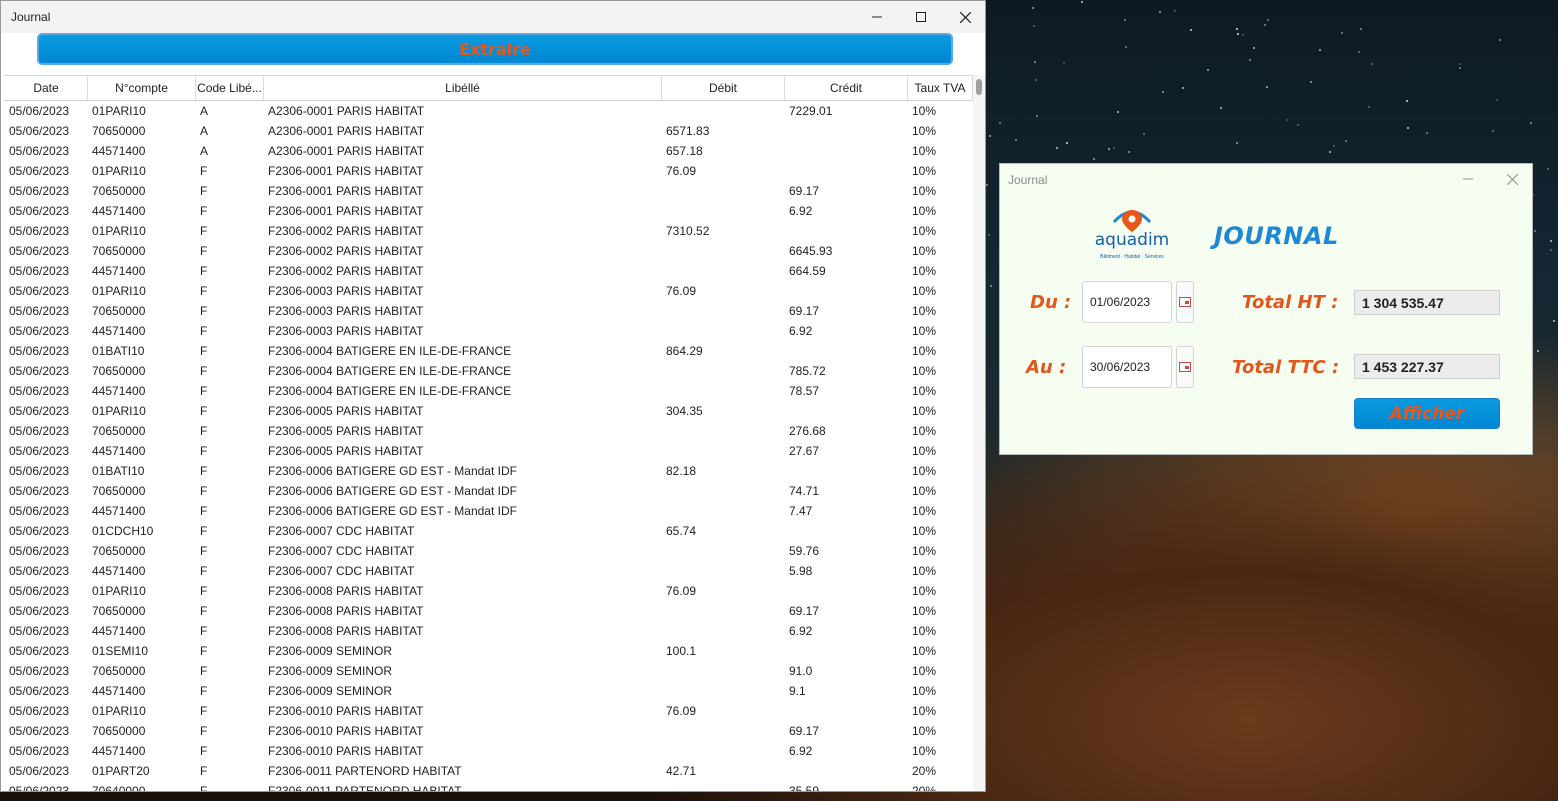 This screenshot has width=1558, height=801. I want to click on scrollbar-thumb, so click(979, 87).